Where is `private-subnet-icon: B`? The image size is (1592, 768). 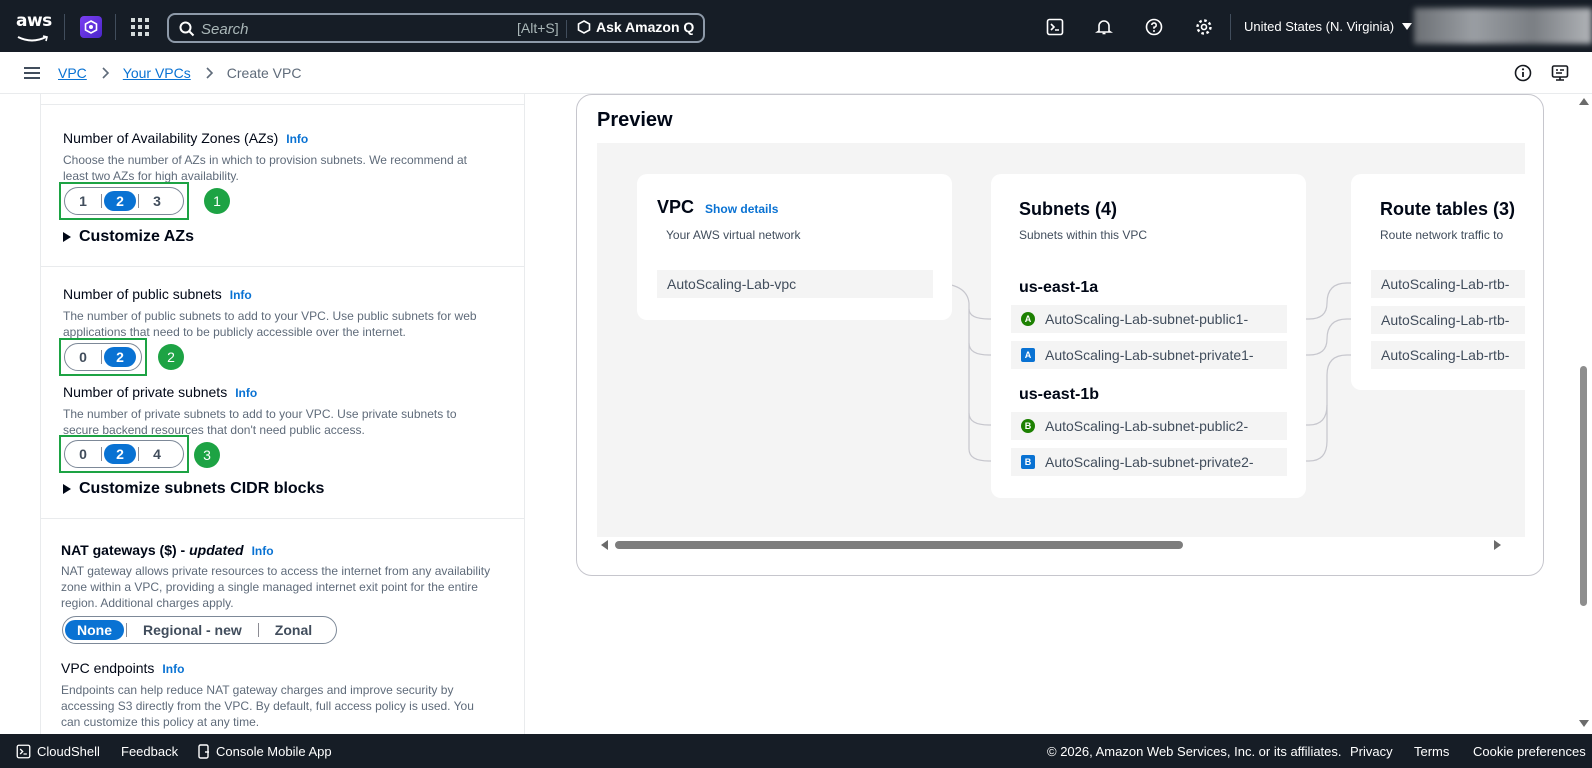 private-subnet-icon: B is located at coordinates (1028, 462).